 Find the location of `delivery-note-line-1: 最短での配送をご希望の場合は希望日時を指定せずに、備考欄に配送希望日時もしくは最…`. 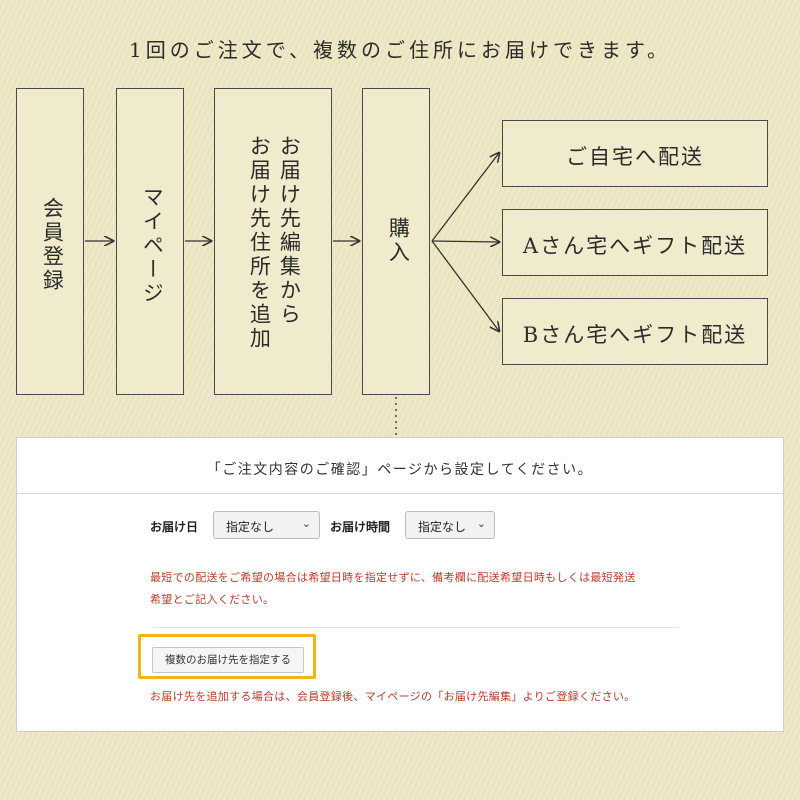

delivery-note-line-1: 最短での配送をご希望の場合は希望日時を指定せずに、備考欄に配送希望日時もしくは最… is located at coordinates (393, 577).